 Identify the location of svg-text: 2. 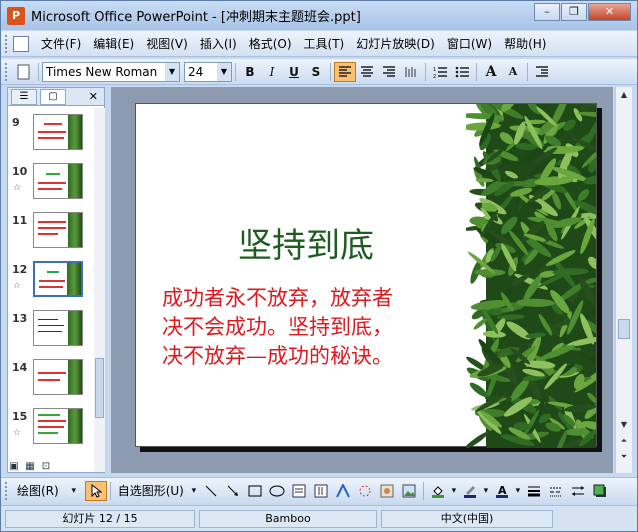
(434, 76).